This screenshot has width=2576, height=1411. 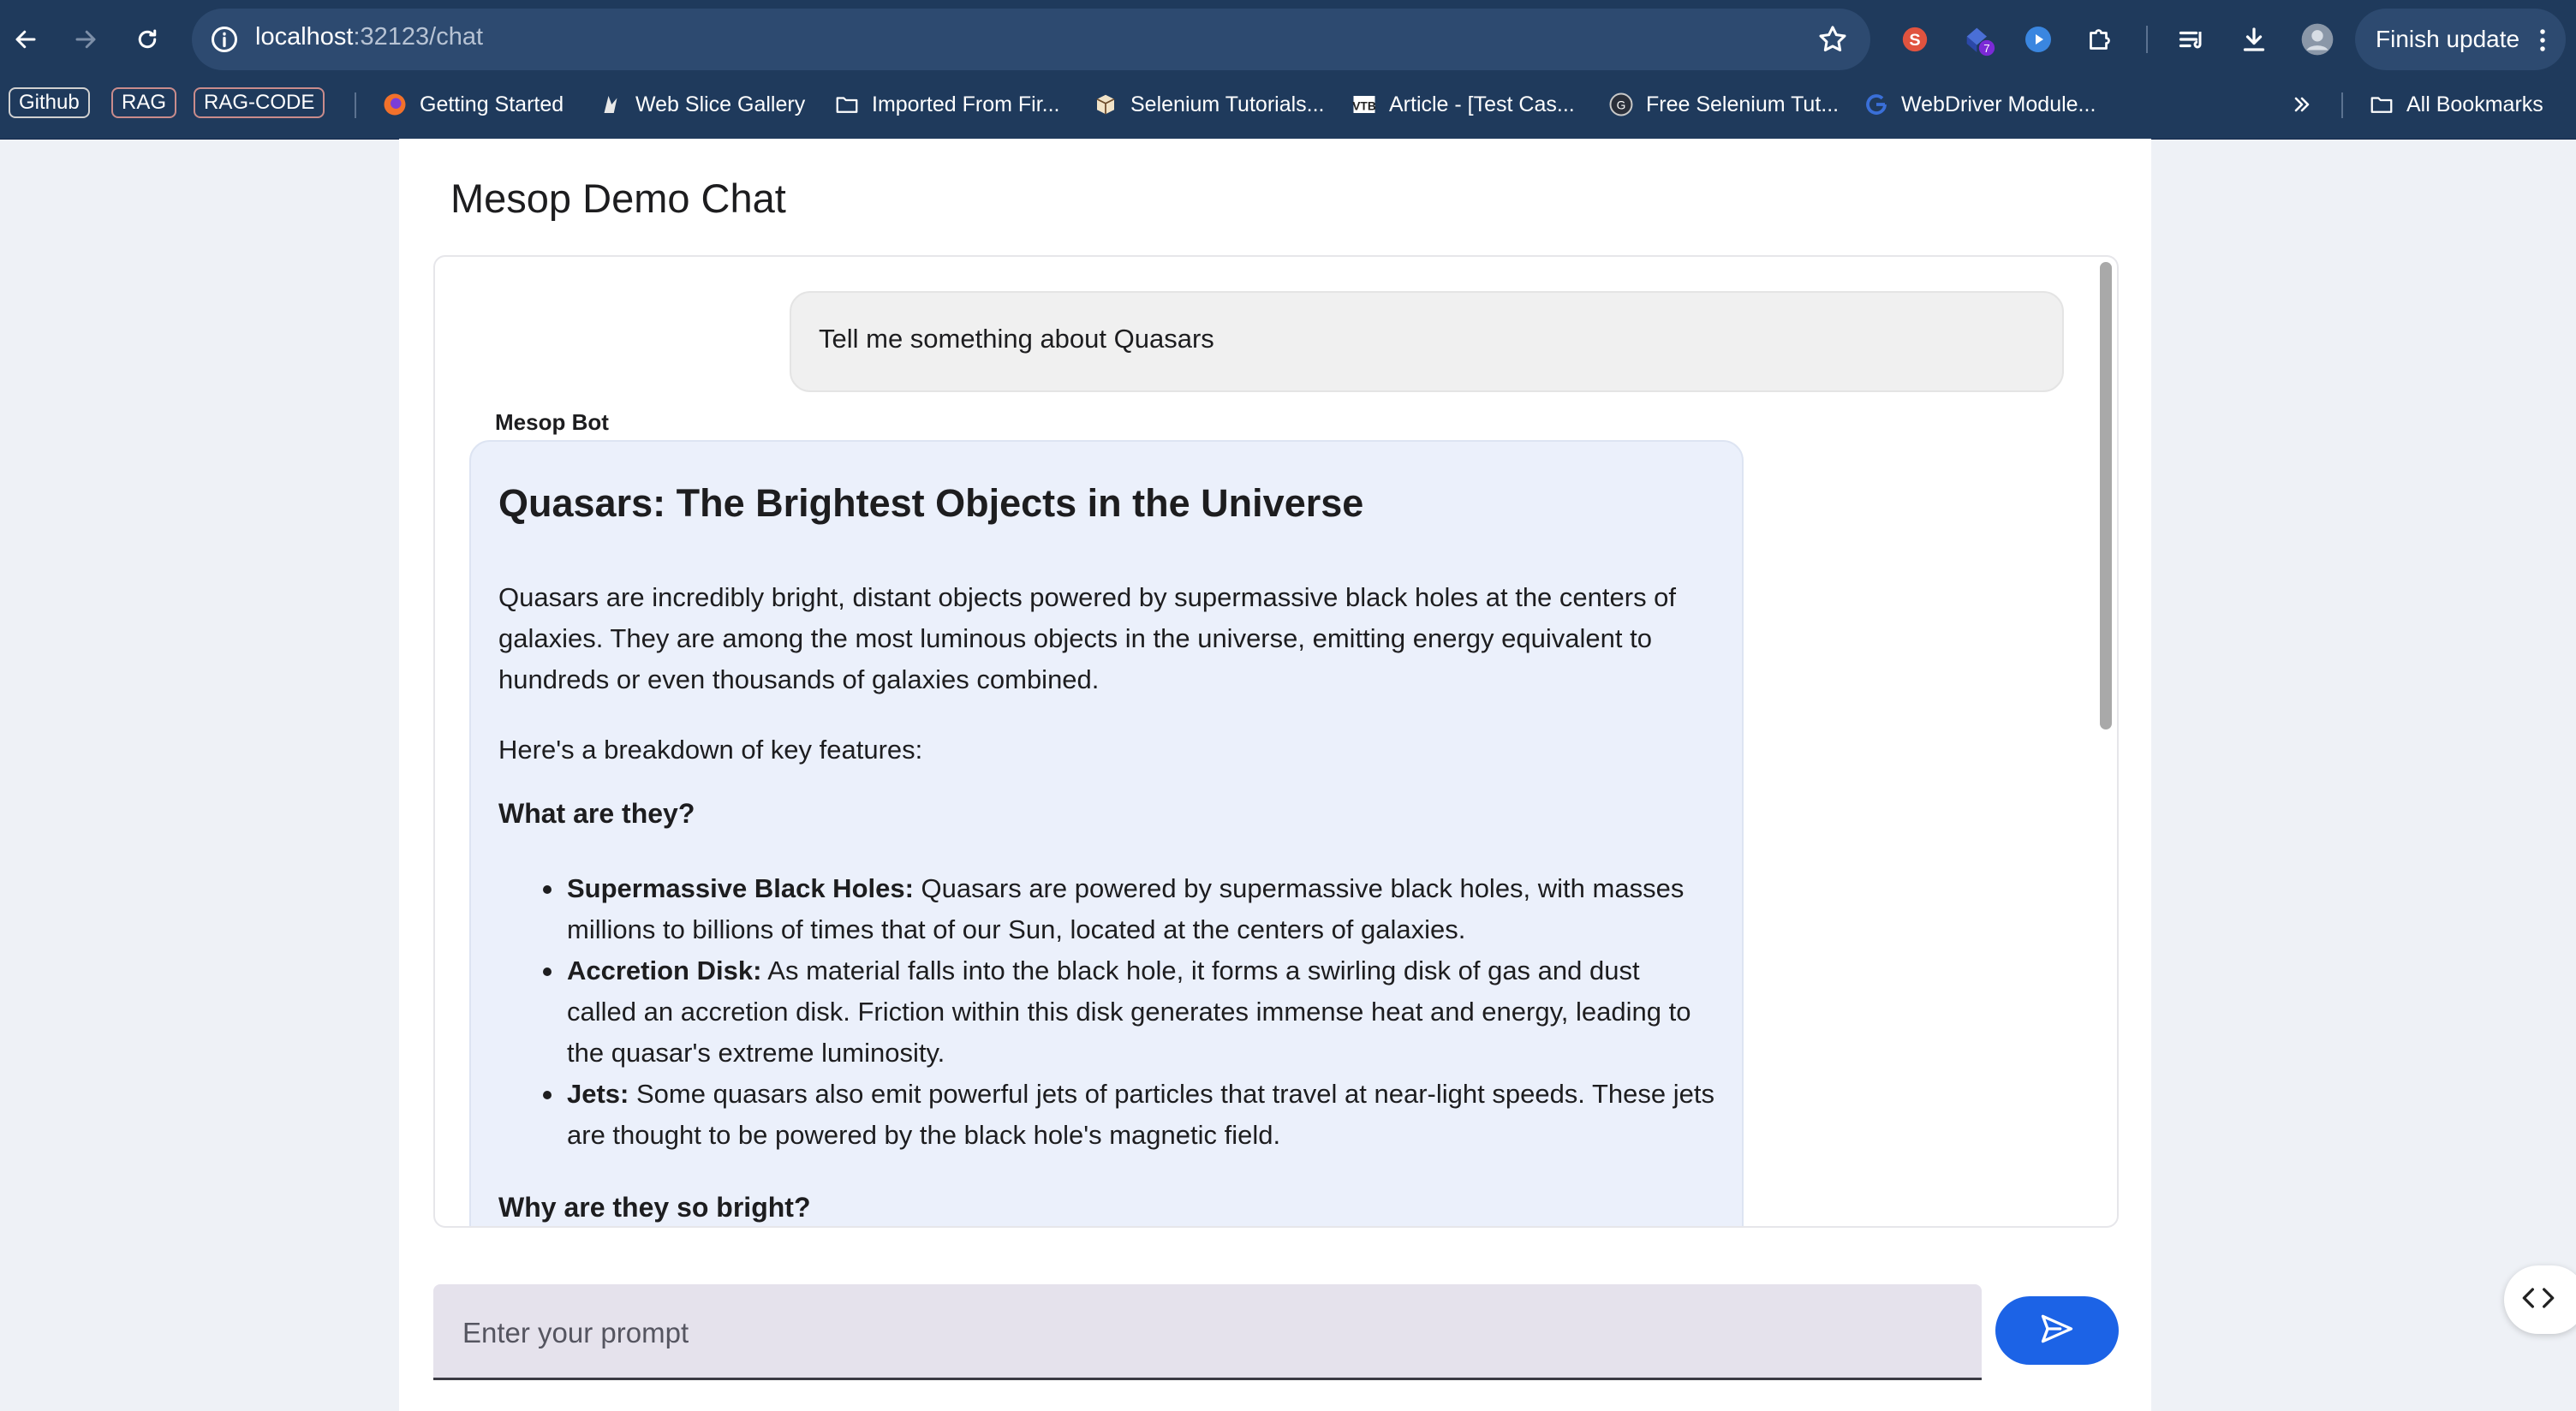 What do you see at coordinates (598, 1094) in the screenshot?
I see `bullet-term: Jets:` at bounding box center [598, 1094].